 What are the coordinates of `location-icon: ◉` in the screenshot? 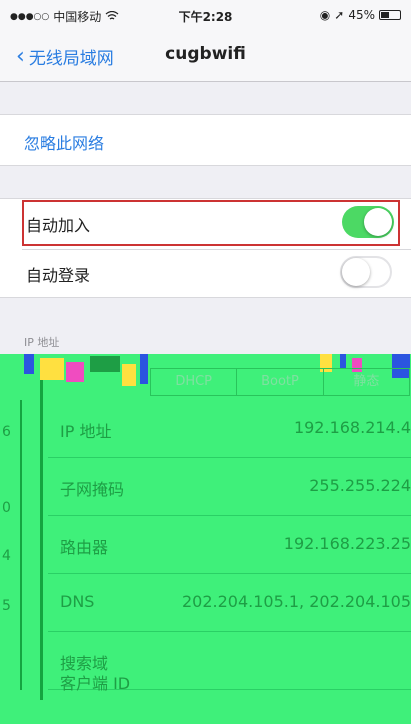 It's located at (325, 15).